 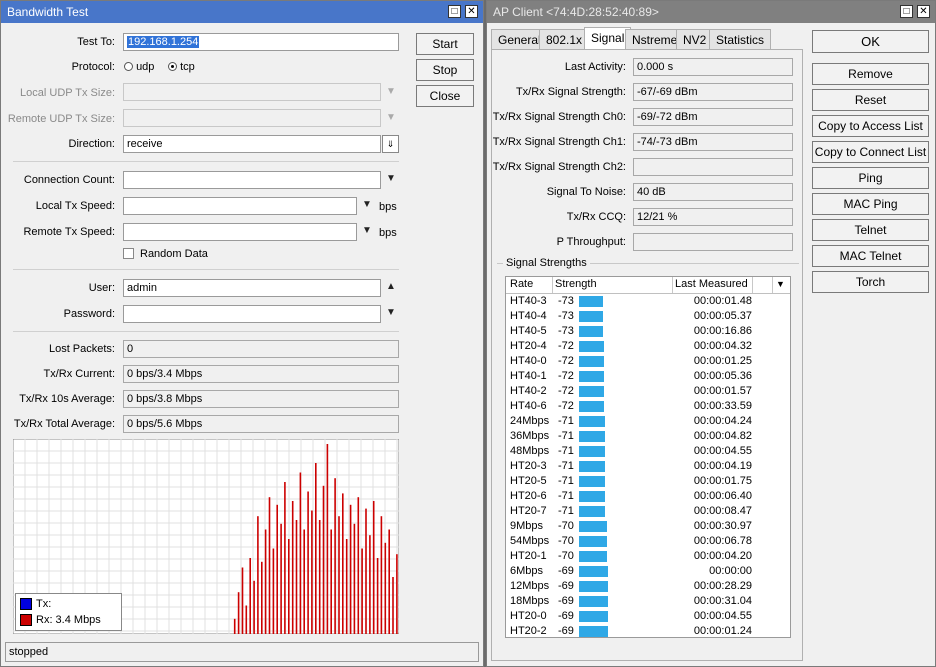 I want to click on copy-to-connect-list-button: Copy to Connect List, so click(x=870, y=152).